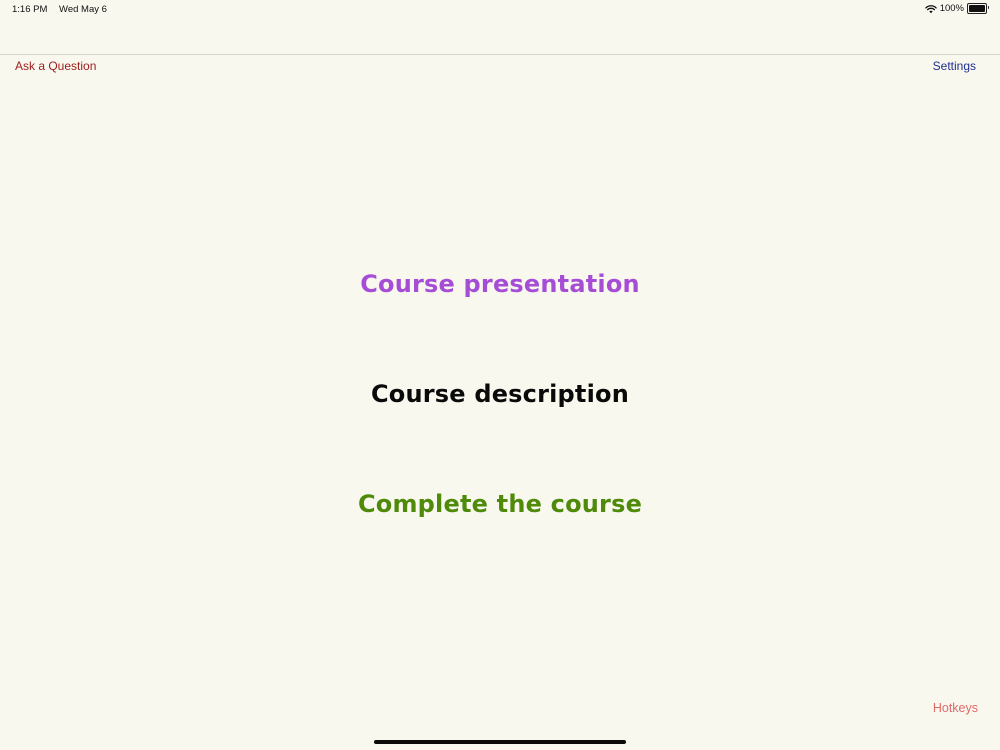 This screenshot has width=1000, height=750. What do you see at coordinates (500, 394) in the screenshot?
I see `course-description-button: Course description` at bounding box center [500, 394].